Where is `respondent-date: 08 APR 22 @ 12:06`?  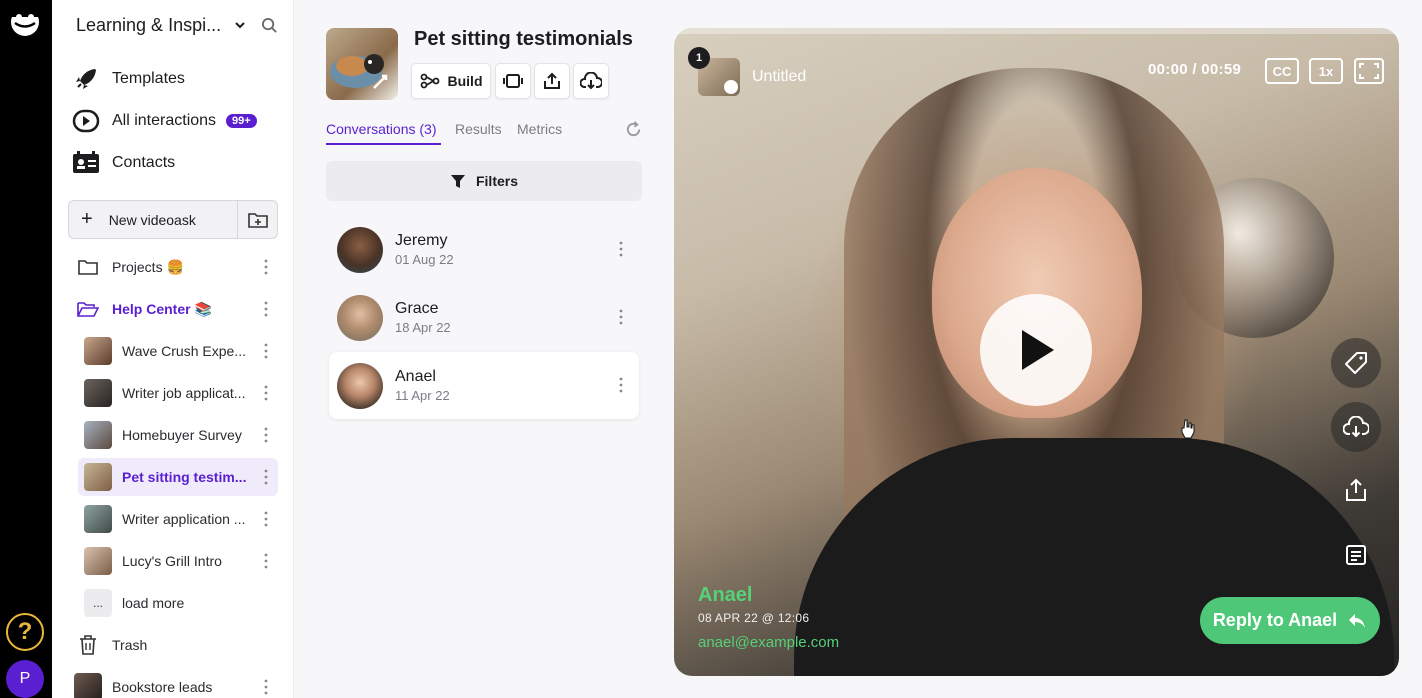 respondent-date: 08 APR 22 @ 12:06 is located at coordinates (754, 618).